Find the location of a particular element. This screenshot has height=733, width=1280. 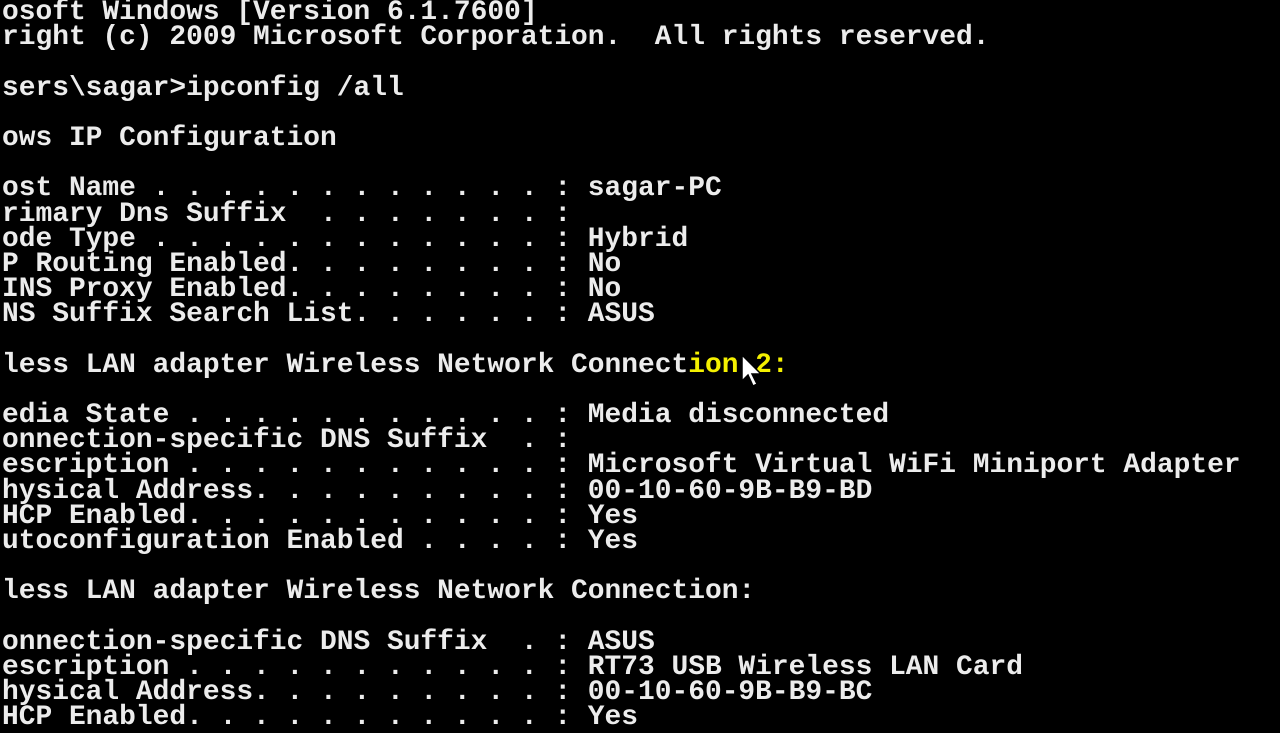

highlighted-text: ion 2: is located at coordinates (738, 365).